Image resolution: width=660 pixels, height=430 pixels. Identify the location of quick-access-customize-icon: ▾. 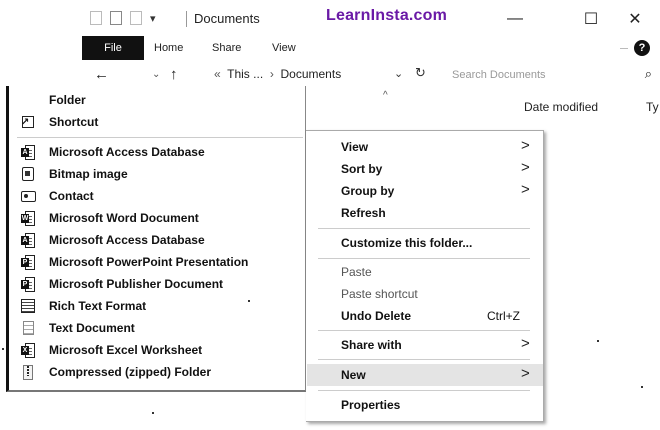
(153, 18).